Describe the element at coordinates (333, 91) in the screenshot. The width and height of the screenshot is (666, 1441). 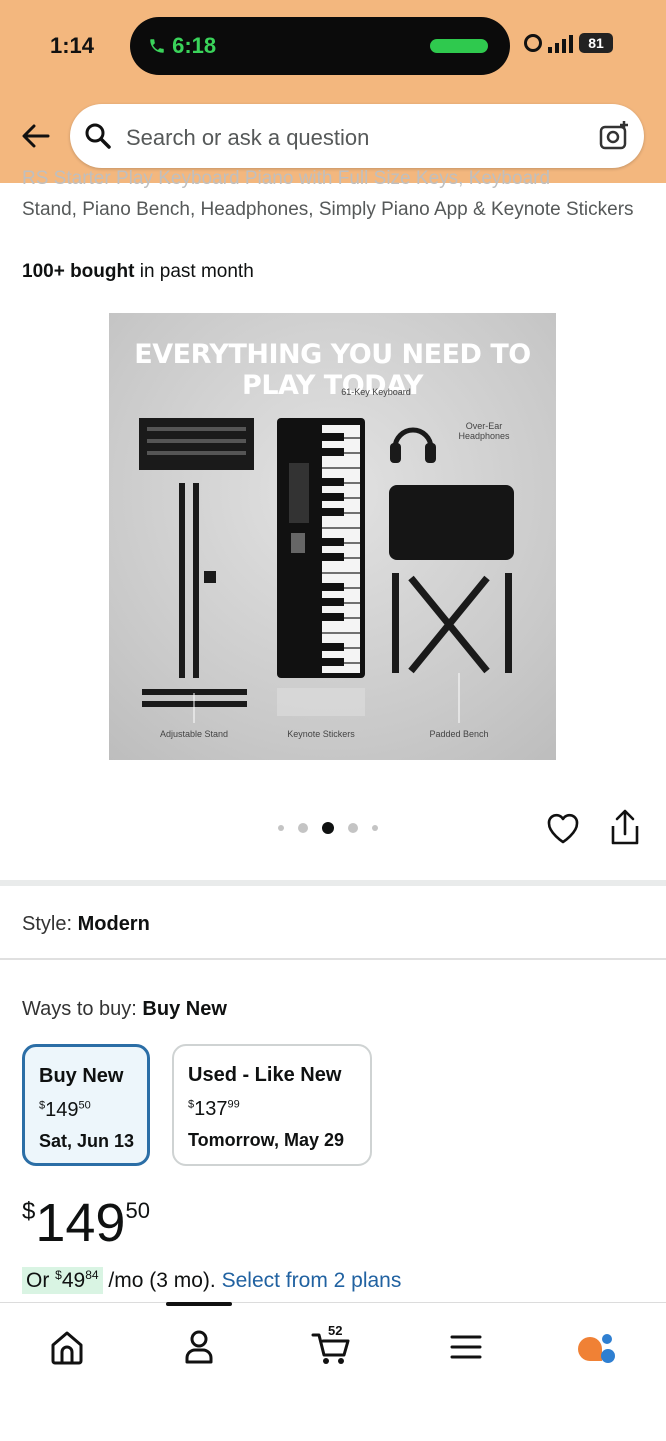
I see `header: 1:14 6:18 81 Search or ask a question` at that location.